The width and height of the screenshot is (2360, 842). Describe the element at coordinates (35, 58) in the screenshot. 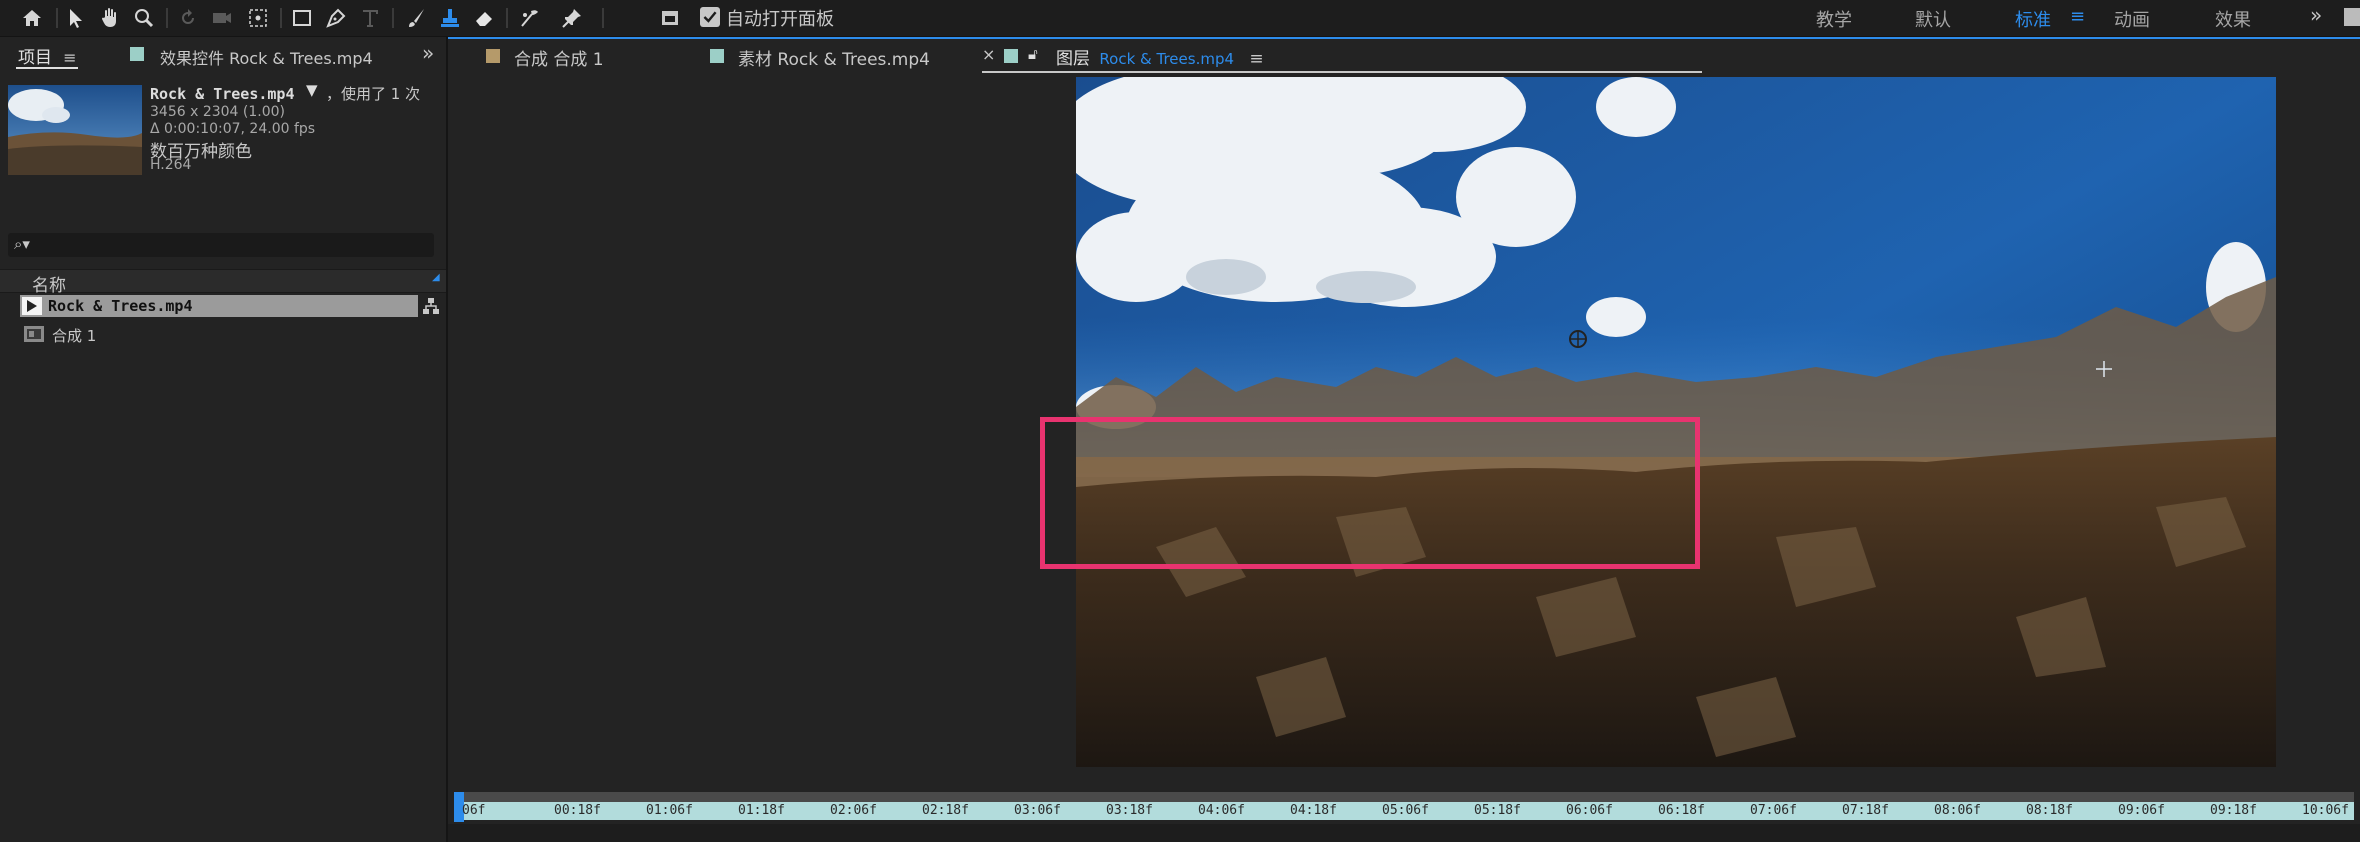

I see `tab-project-label: 项目` at that location.